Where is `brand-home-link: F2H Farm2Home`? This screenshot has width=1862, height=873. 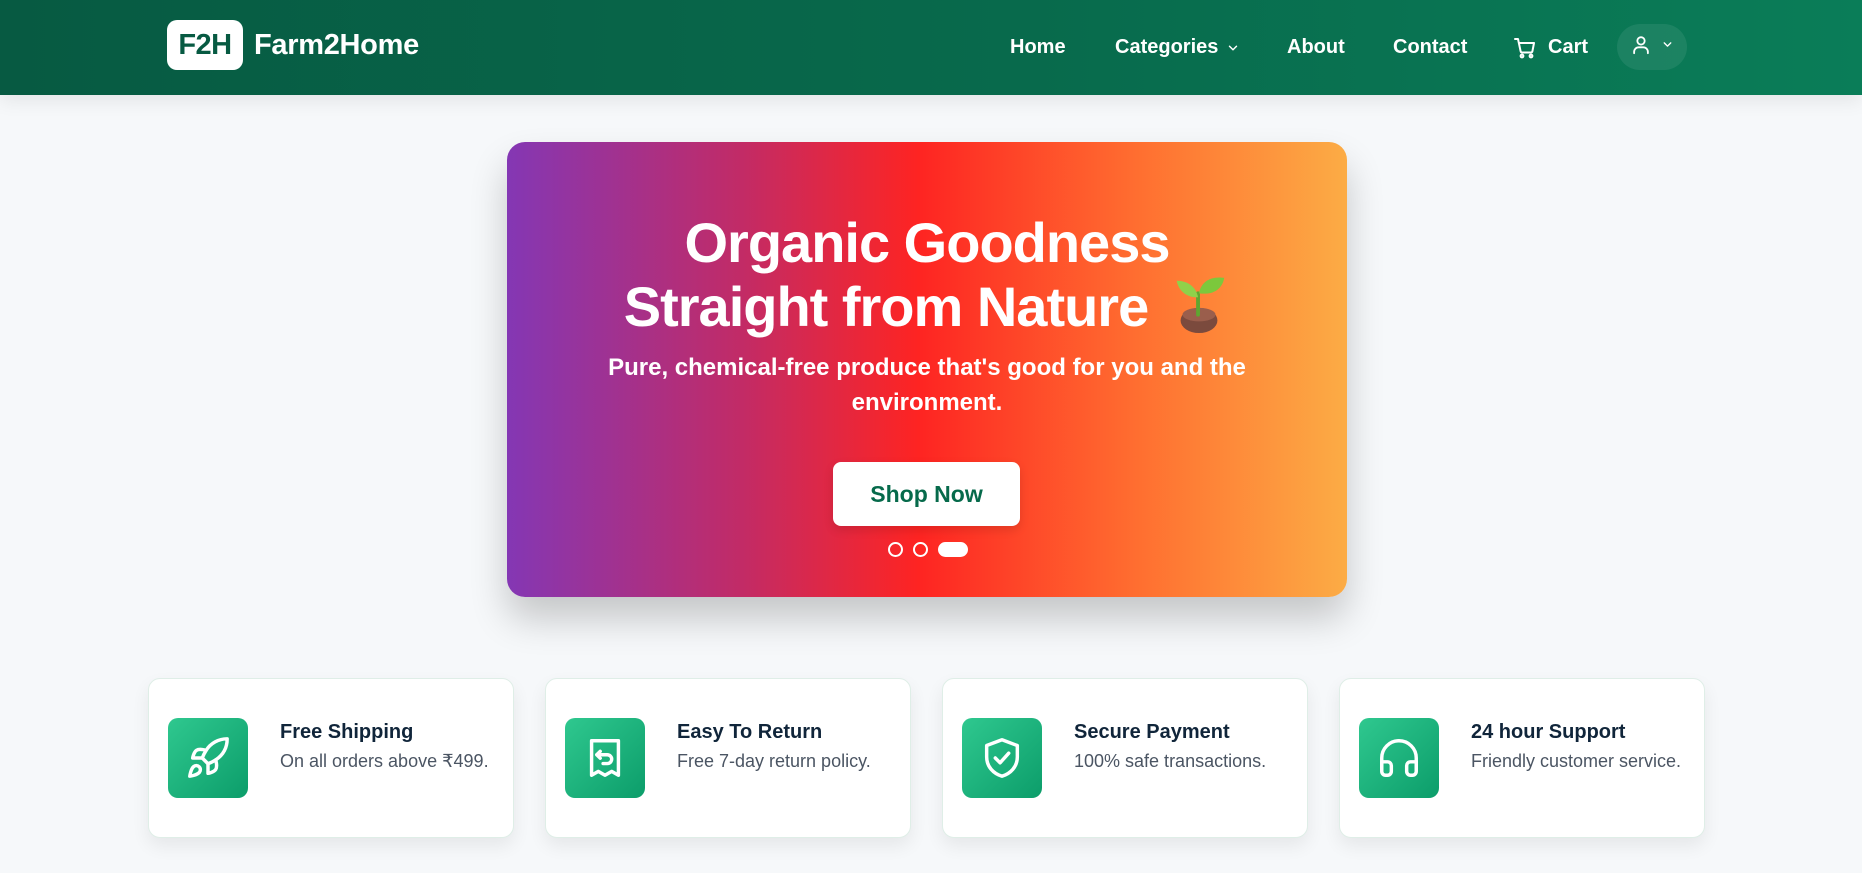
brand-home-link: F2H Farm2Home is located at coordinates (293, 45).